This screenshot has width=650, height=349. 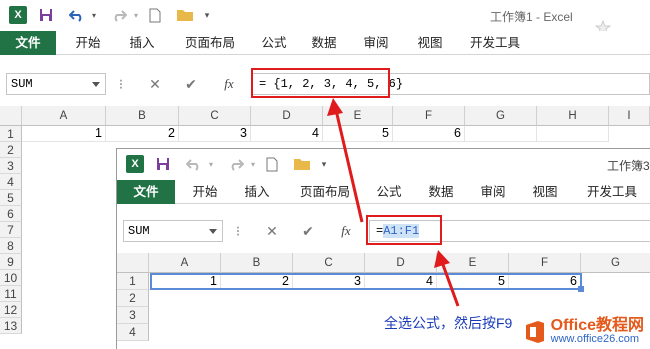 I want to click on office-logo-icon, so click(x=534, y=331).